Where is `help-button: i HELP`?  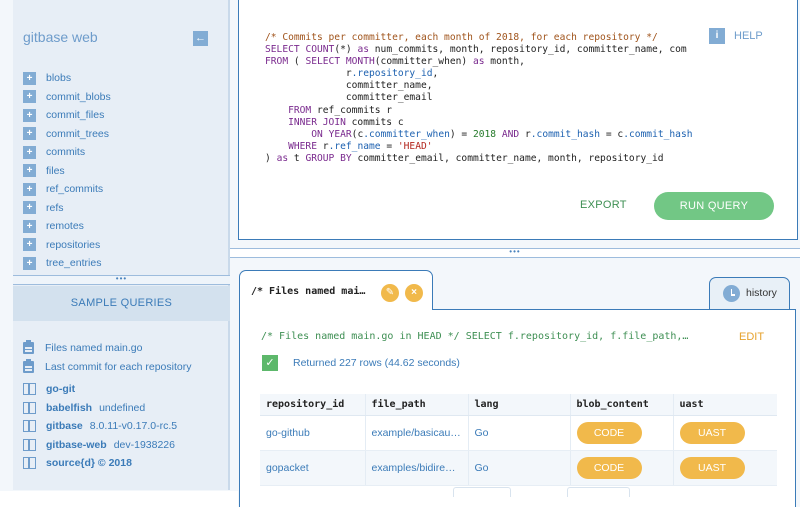
help-button: i HELP is located at coordinates (736, 36).